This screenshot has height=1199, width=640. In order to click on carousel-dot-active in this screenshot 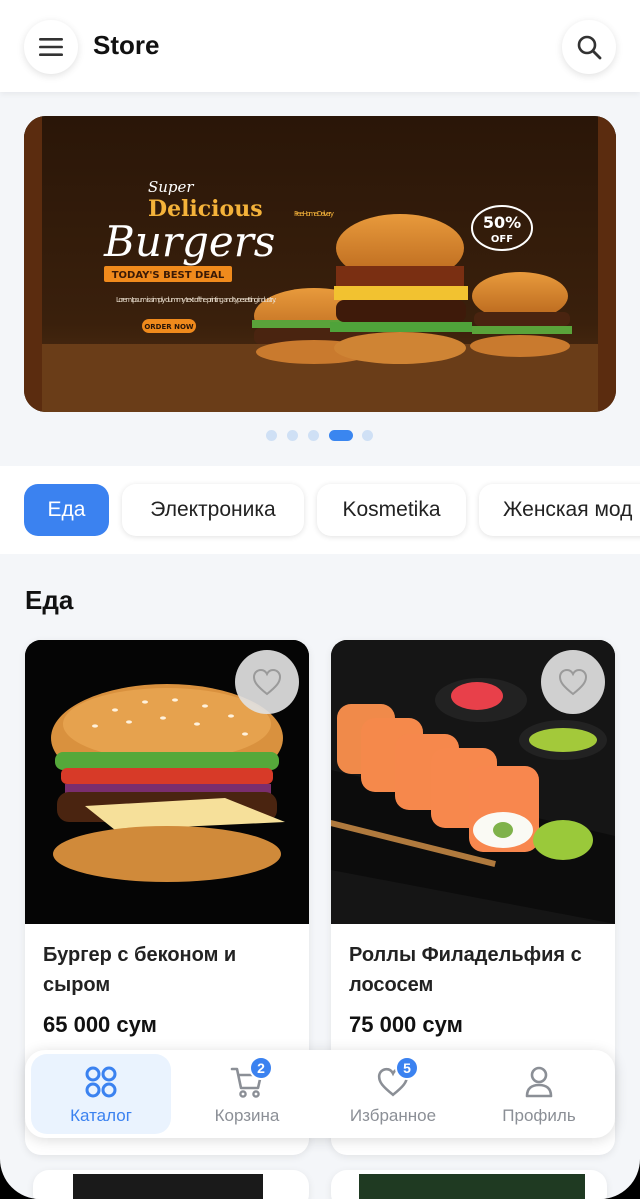, I will do `click(341, 435)`.